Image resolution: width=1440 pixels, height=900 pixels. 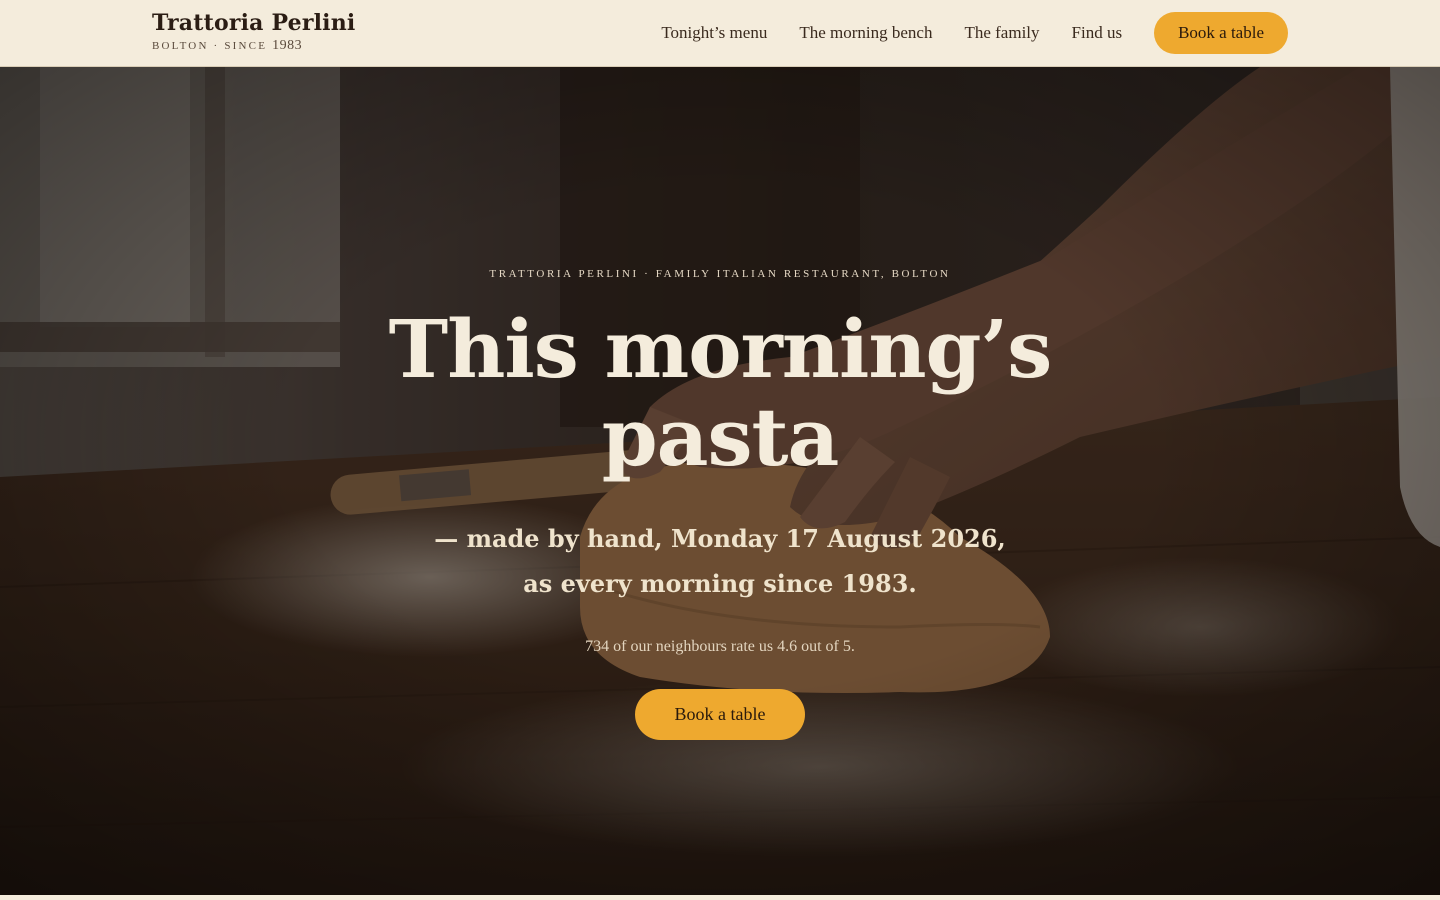 I want to click on brand-tagline: BOLTON · SINCE 1983, so click(x=253, y=46).